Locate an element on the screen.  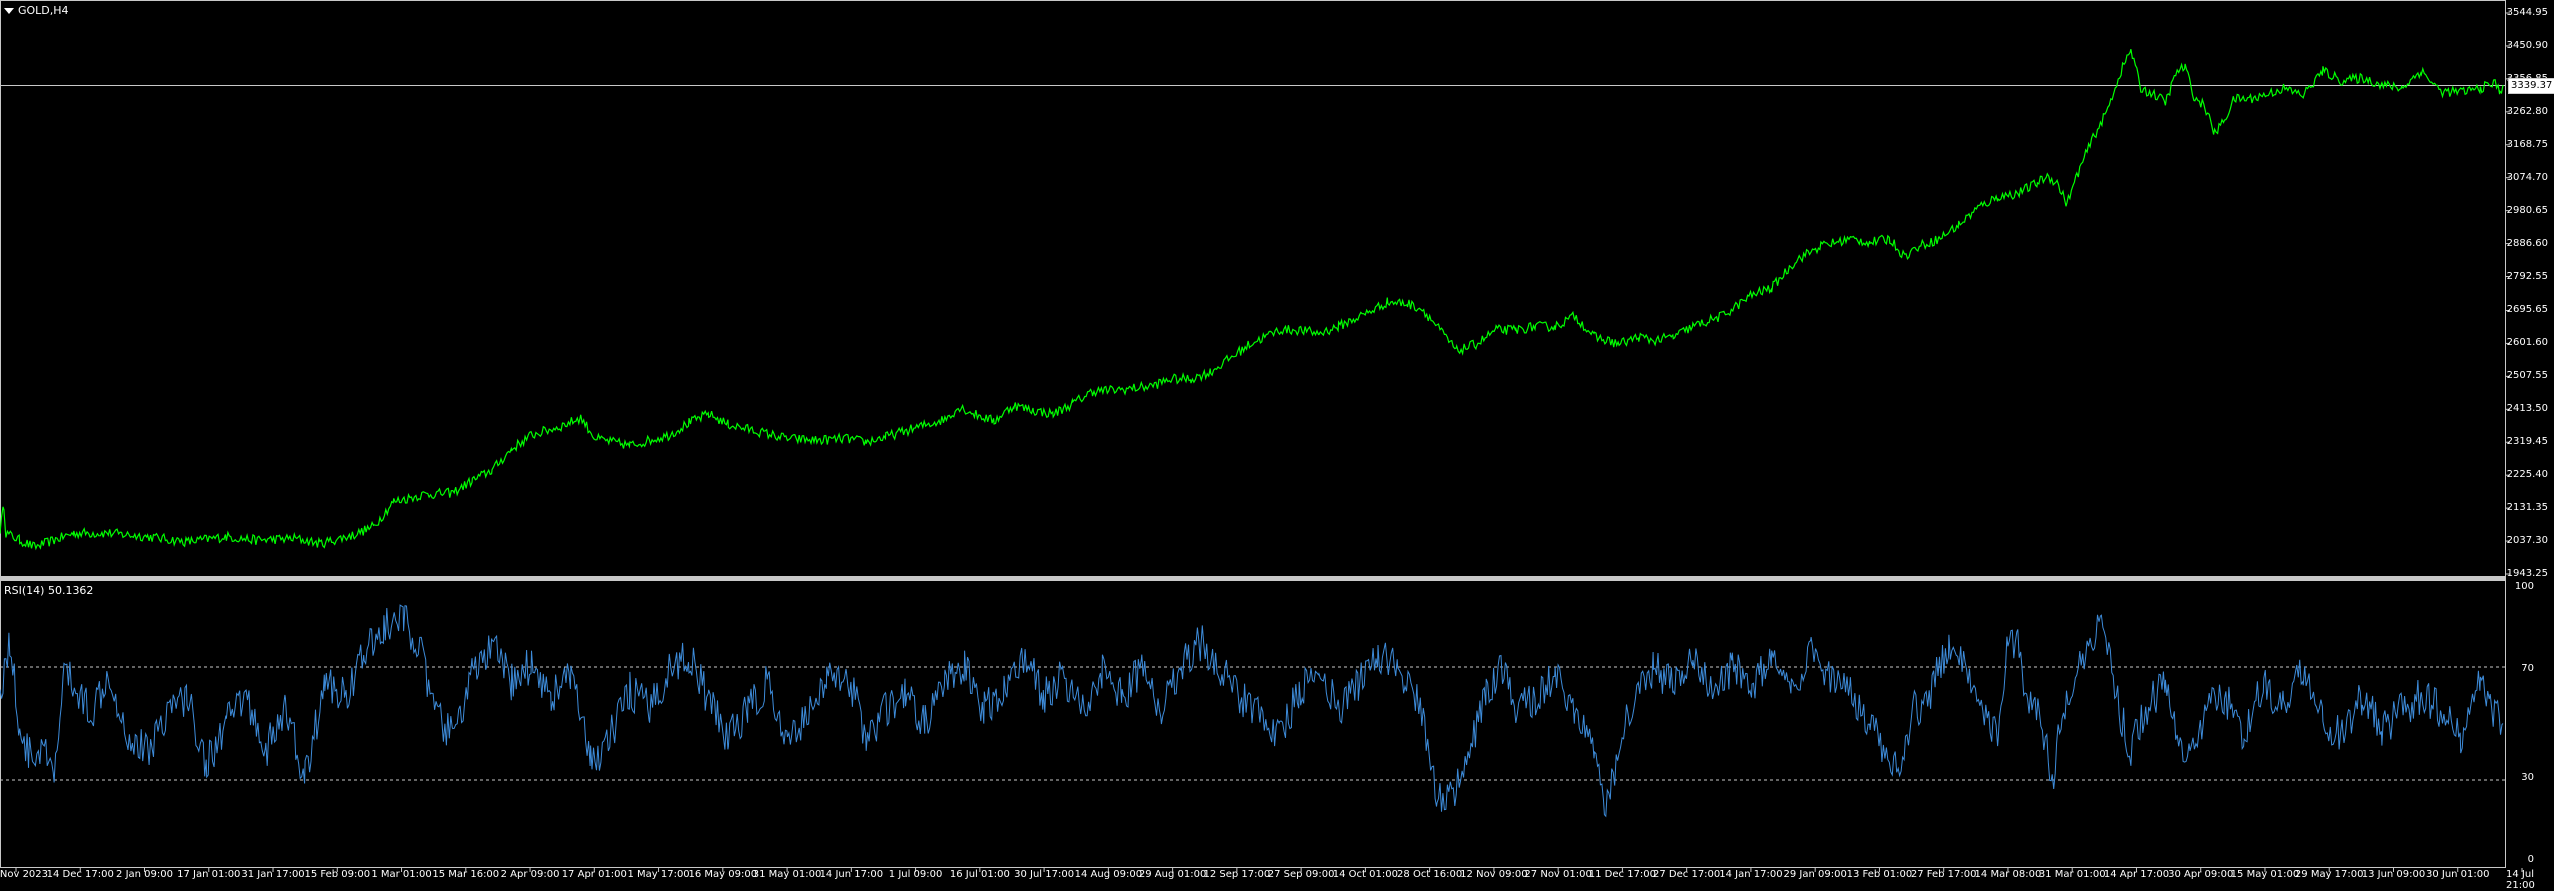
time-tick-label: 30 Nov 2023 is located at coordinates (24, 874).